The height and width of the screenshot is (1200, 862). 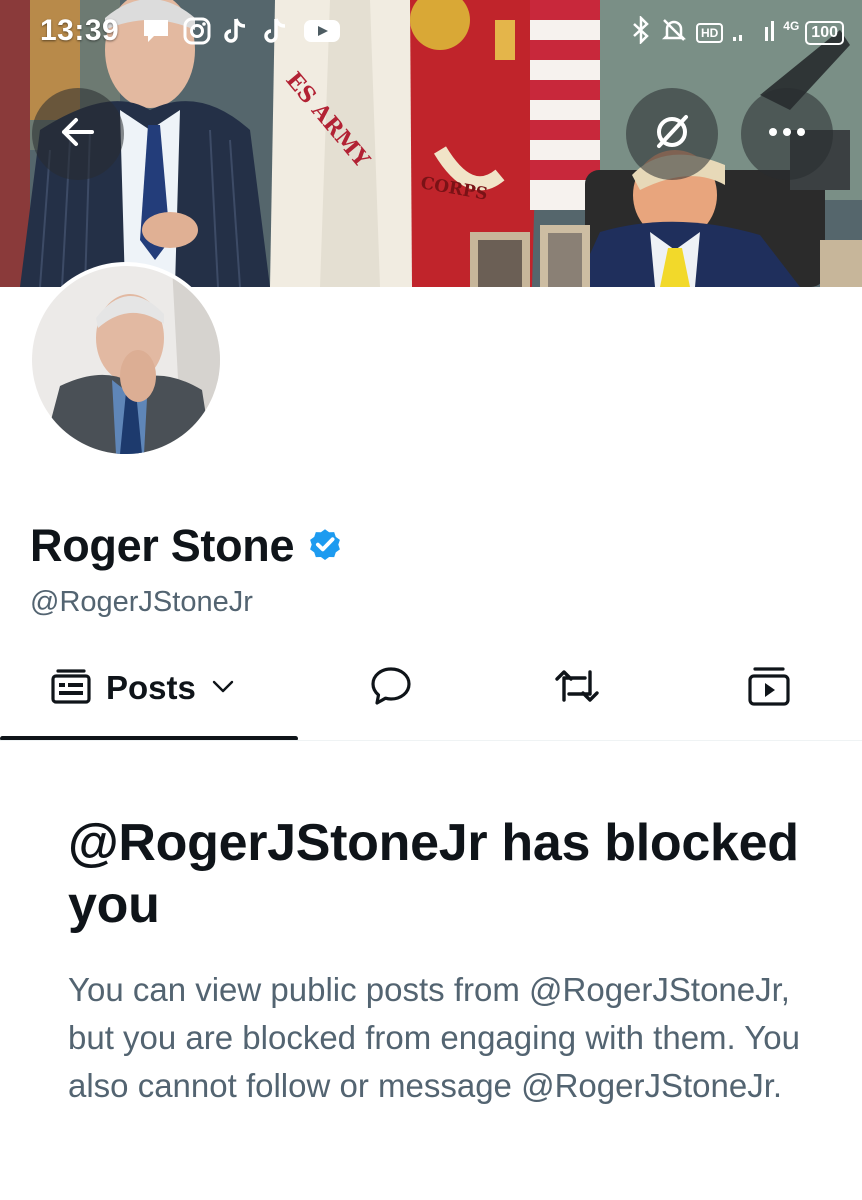 I want to click on status-bar: 13:39 HD 4G 100, so click(x=431, y=33).